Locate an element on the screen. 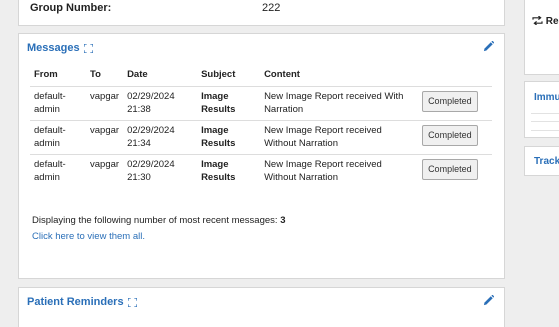  immunizations-panel: Immu is located at coordinates (541, 109).